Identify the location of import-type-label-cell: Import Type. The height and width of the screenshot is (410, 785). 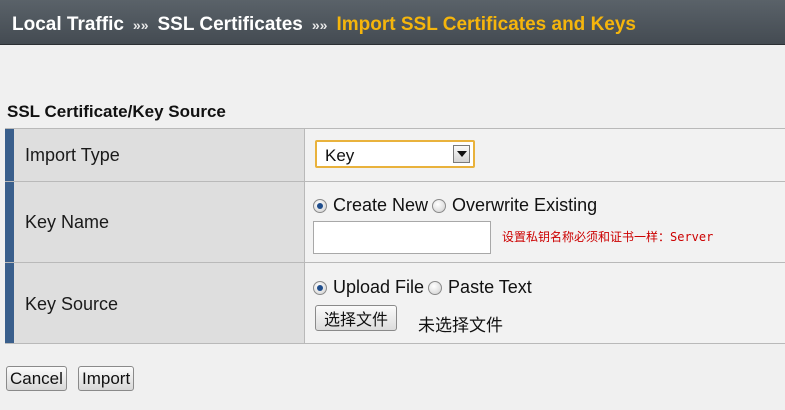
(159, 155).